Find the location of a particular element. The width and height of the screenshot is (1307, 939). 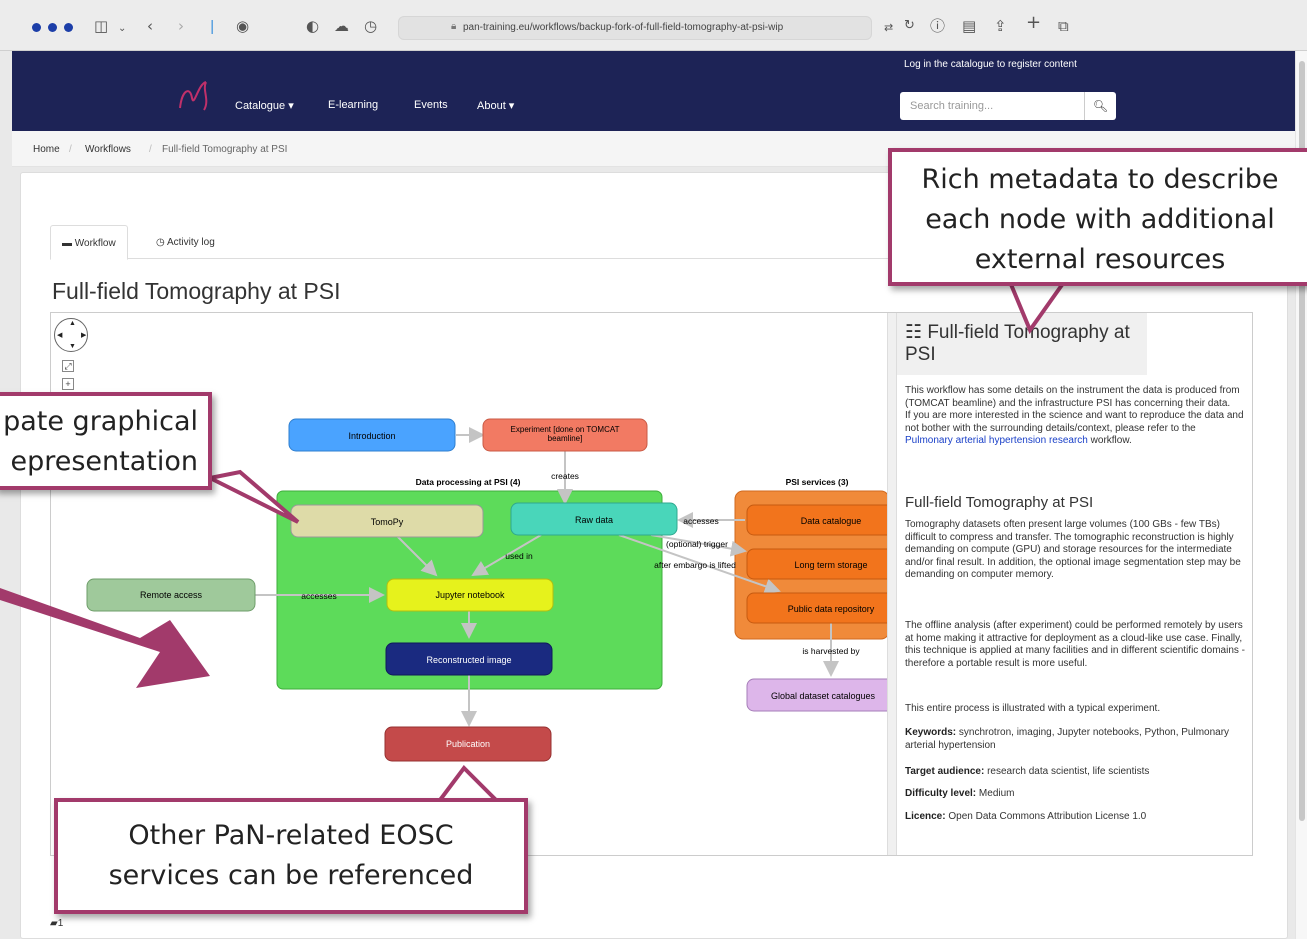

nav-about: About ▾ is located at coordinates (495, 105).